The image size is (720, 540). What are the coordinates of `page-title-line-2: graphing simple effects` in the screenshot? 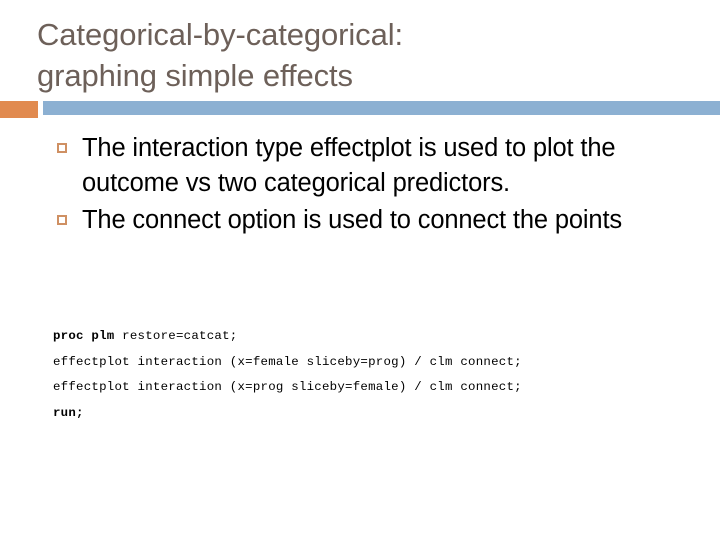 It's located at (195, 75).